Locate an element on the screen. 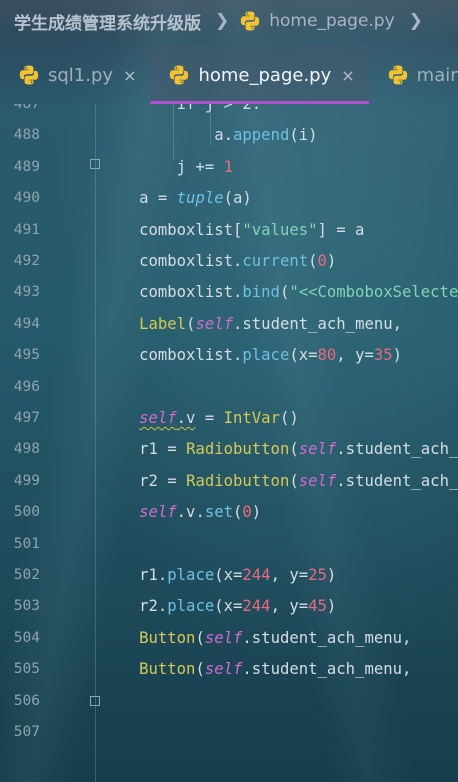  line-code: Button(self.student_ach_menu, is located at coordinates (237, 669).